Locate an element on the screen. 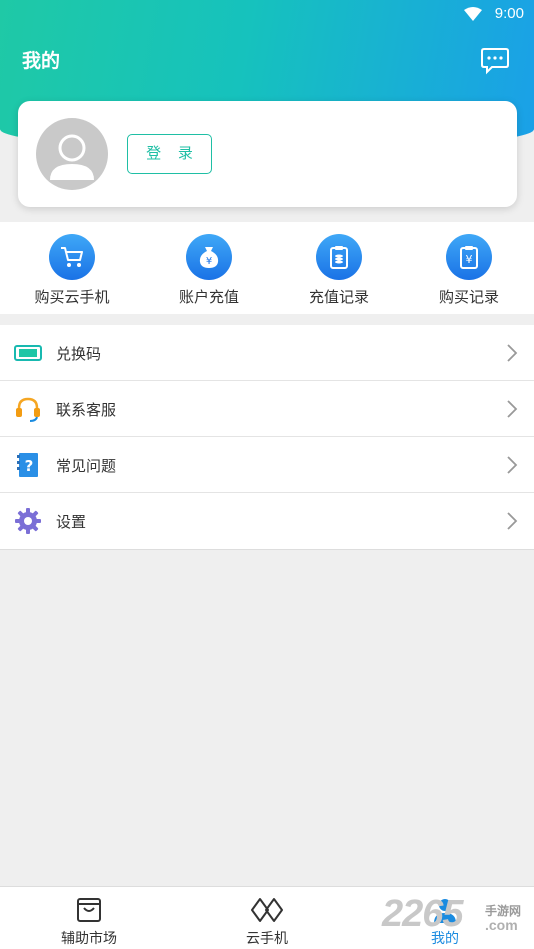 Image resolution: width=534 pixels, height=949 pixels. watermark-number: 2265 is located at coordinates (423, 914).